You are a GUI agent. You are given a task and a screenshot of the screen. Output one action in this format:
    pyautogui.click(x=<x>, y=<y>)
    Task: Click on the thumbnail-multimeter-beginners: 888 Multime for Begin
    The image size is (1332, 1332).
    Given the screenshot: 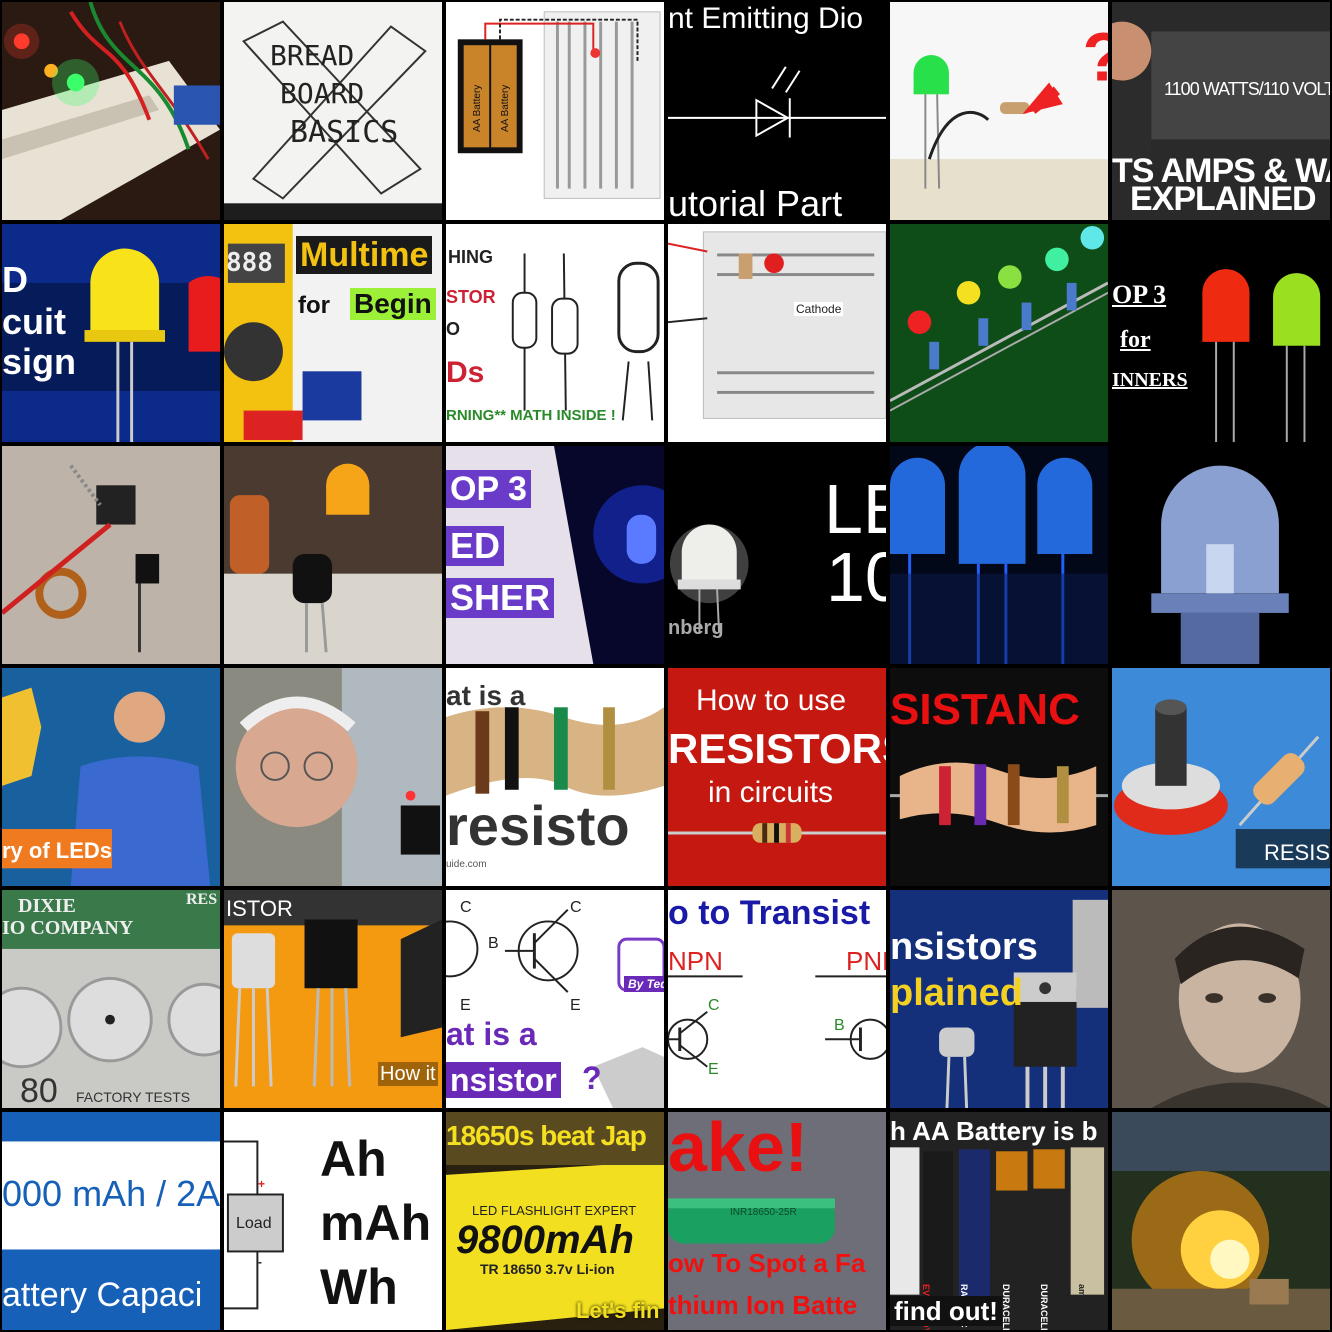 What is the action you would take?
    pyautogui.click(x=333, y=333)
    